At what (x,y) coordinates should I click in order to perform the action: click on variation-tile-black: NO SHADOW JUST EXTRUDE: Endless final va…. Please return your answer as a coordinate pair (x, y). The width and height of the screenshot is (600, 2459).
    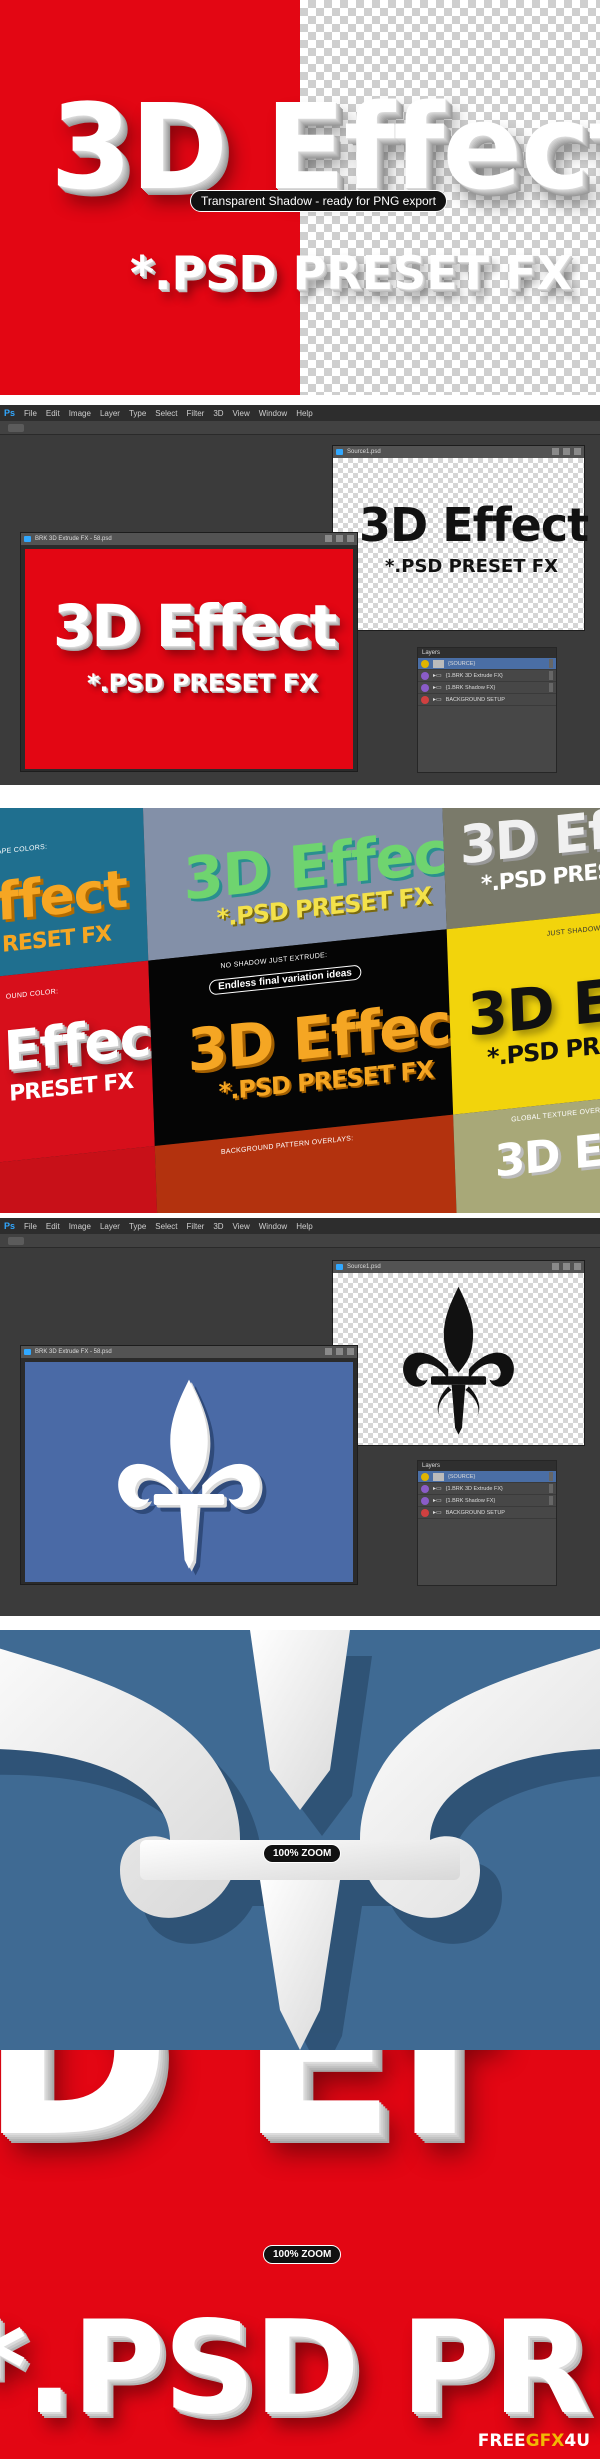
    Looking at the image, I should click on (301, 1037).